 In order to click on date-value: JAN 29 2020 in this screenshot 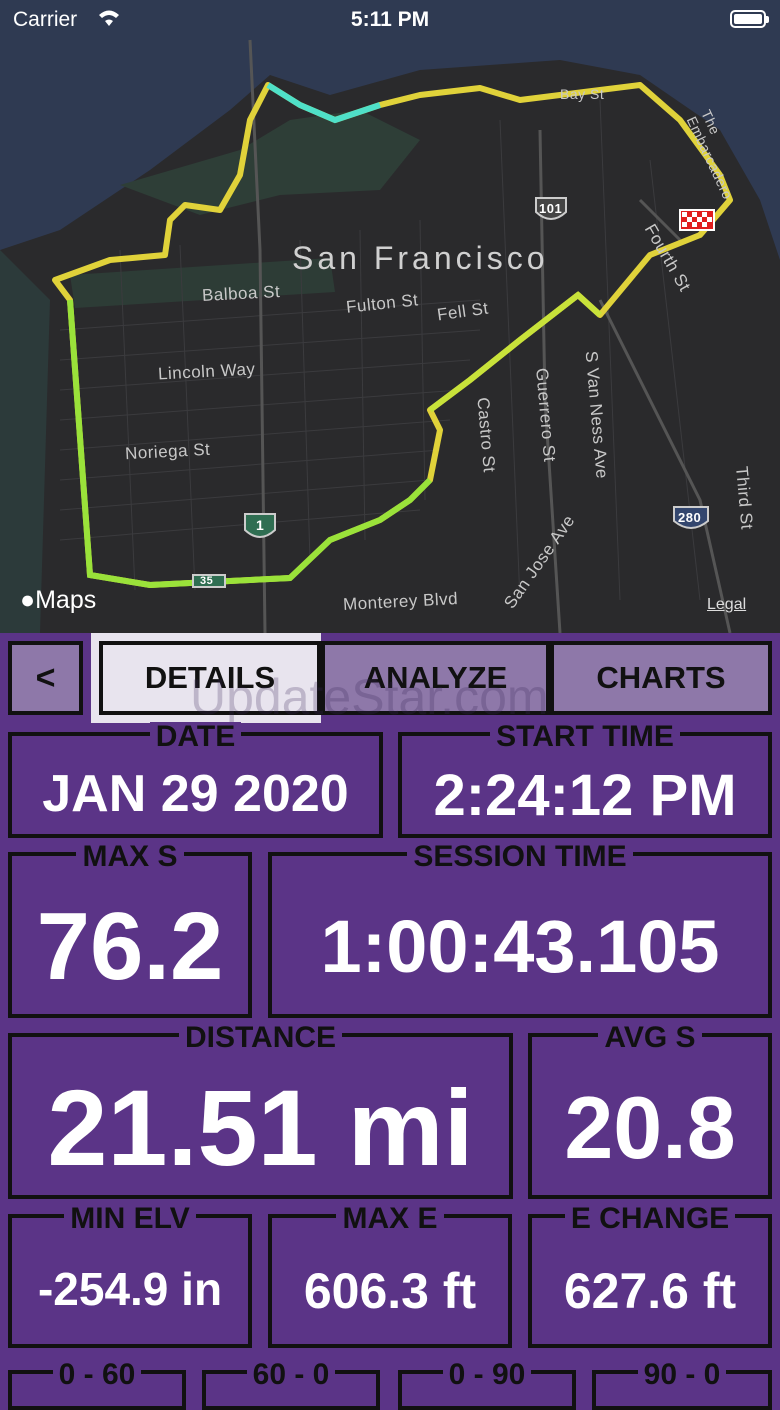, I will do `click(195, 794)`.